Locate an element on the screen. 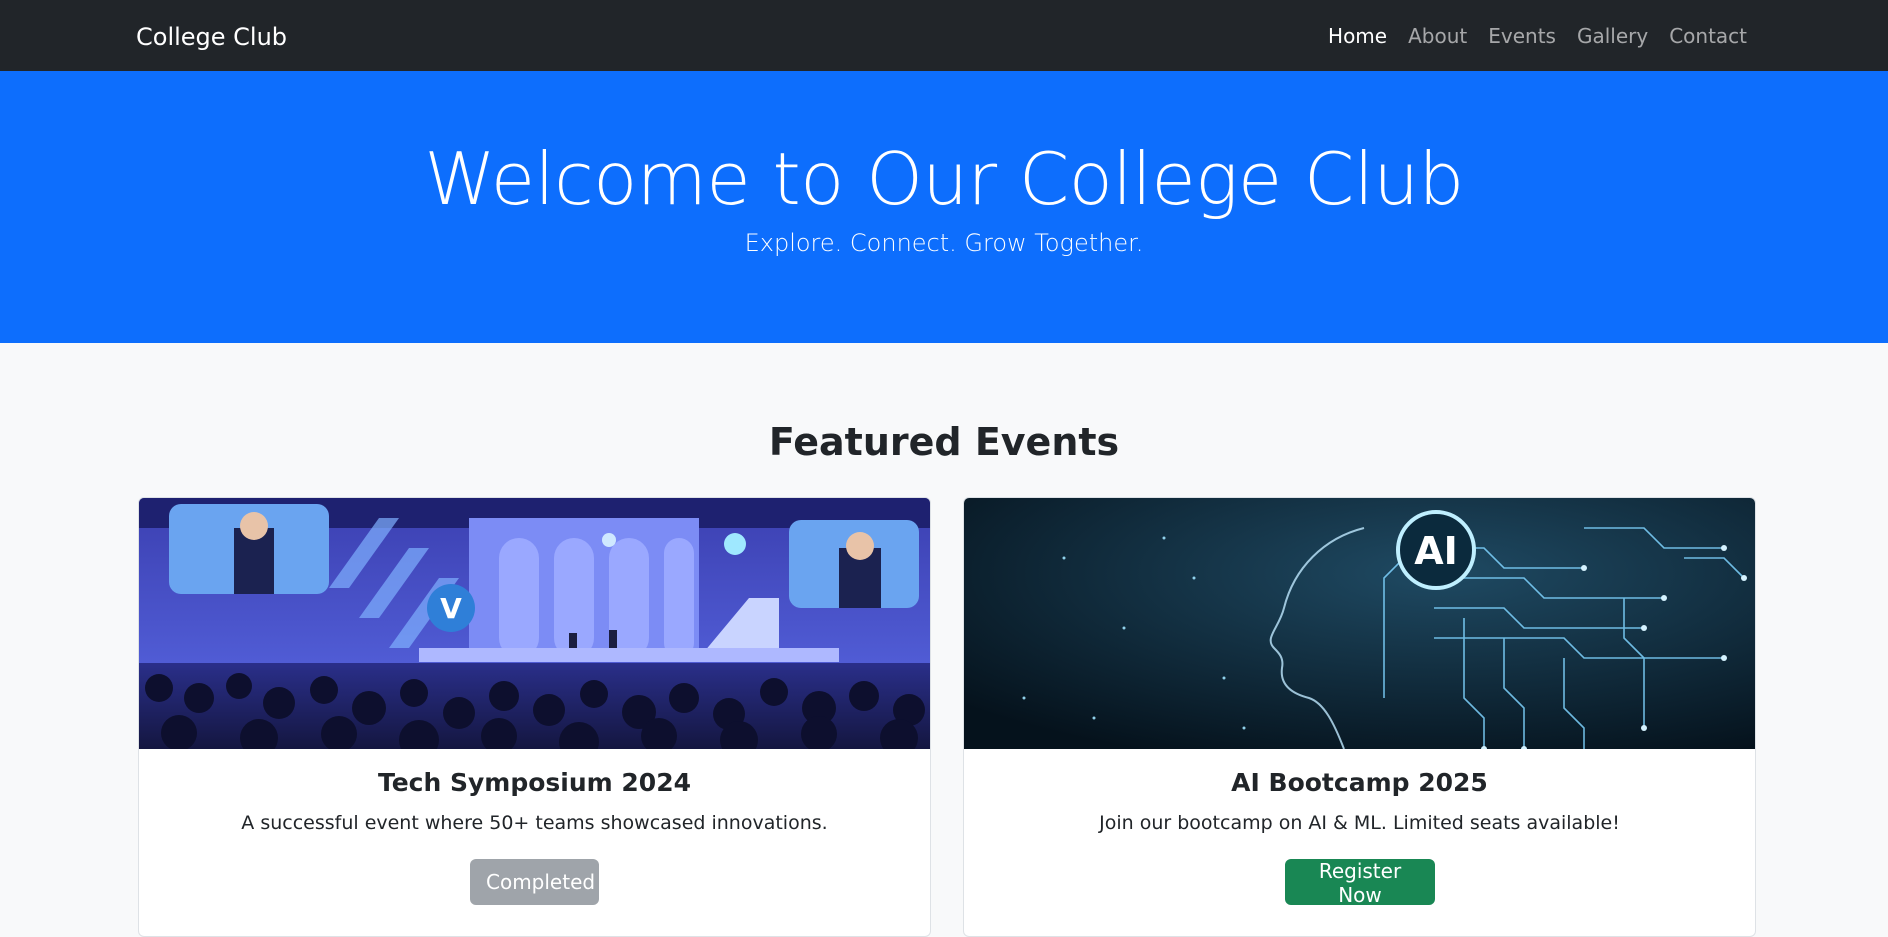  nav-link-contact: Contact is located at coordinates (1708, 36).